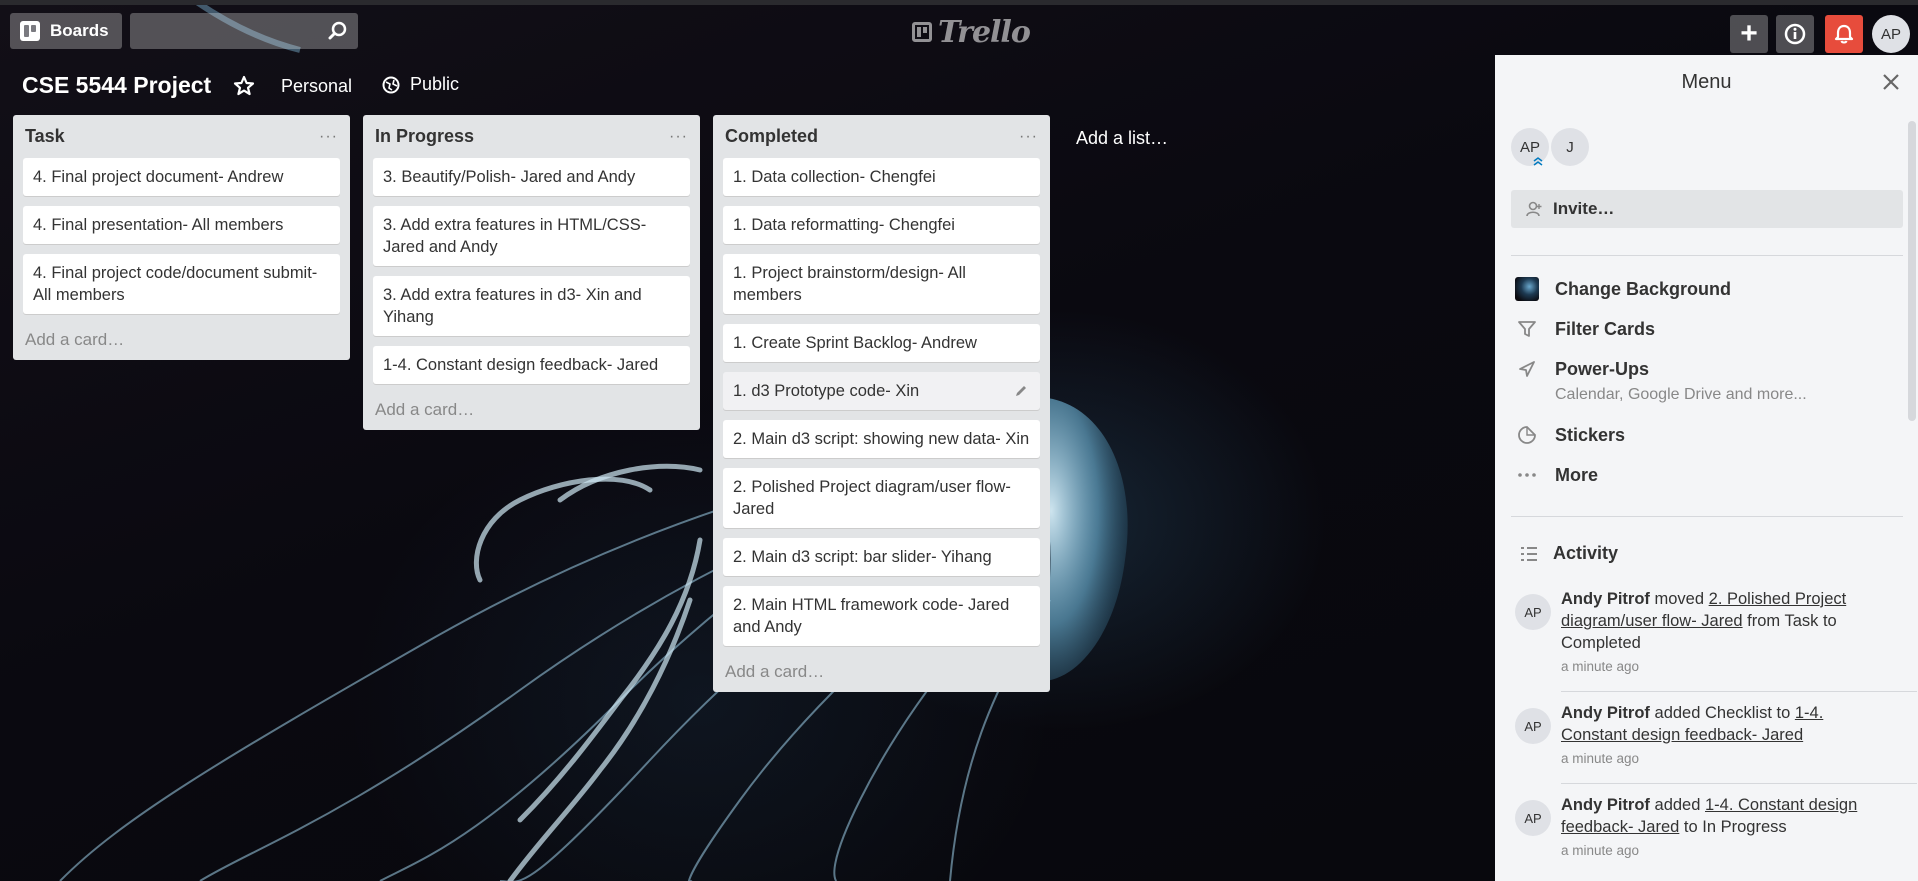 Image resolution: width=1918 pixels, height=881 pixels. Describe the element at coordinates (316, 86) in the screenshot. I see `team-visibility-button: Personal` at that location.